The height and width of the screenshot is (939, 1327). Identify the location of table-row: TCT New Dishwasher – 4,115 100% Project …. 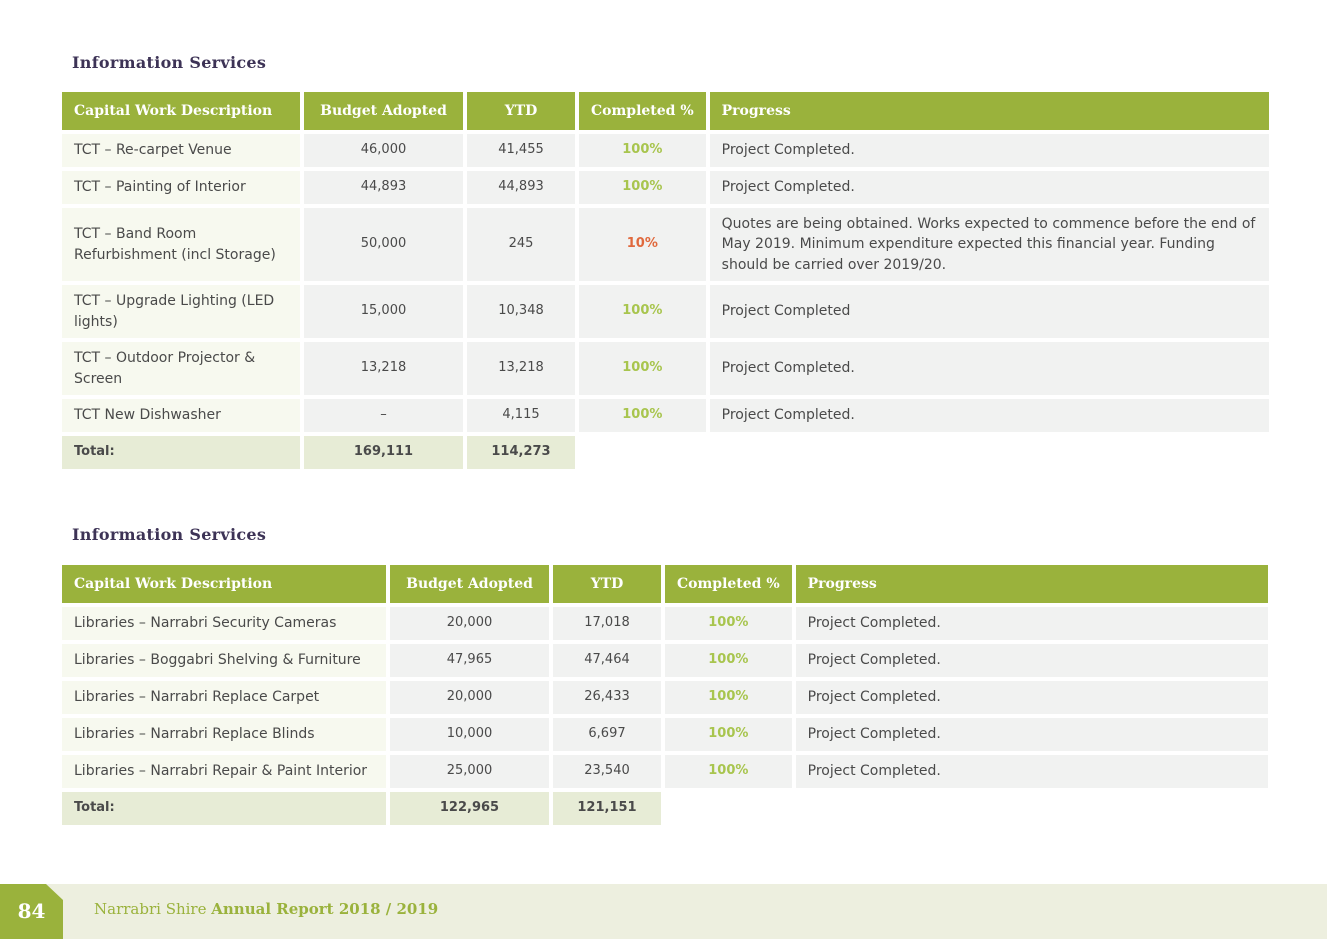
(665, 415).